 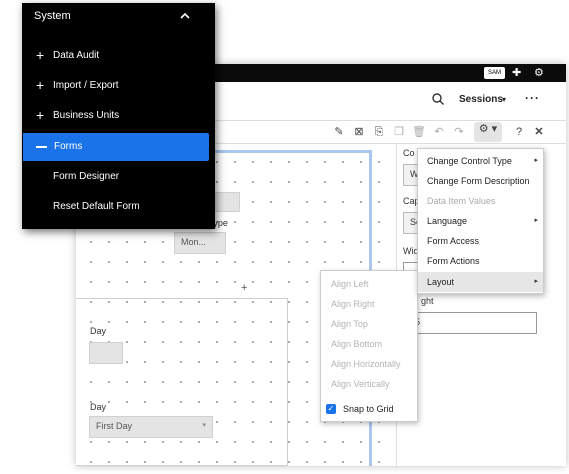 I want to click on chevron-up-icon, so click(x=185, y=16).